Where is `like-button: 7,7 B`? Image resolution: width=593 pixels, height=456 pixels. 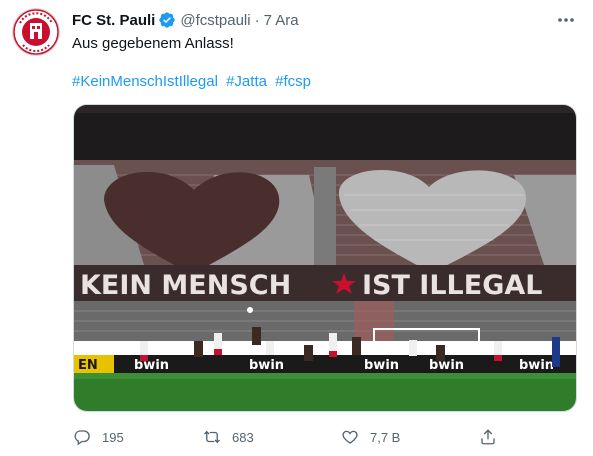
like-button: 7,7 B is located at coordinates (370, 437).